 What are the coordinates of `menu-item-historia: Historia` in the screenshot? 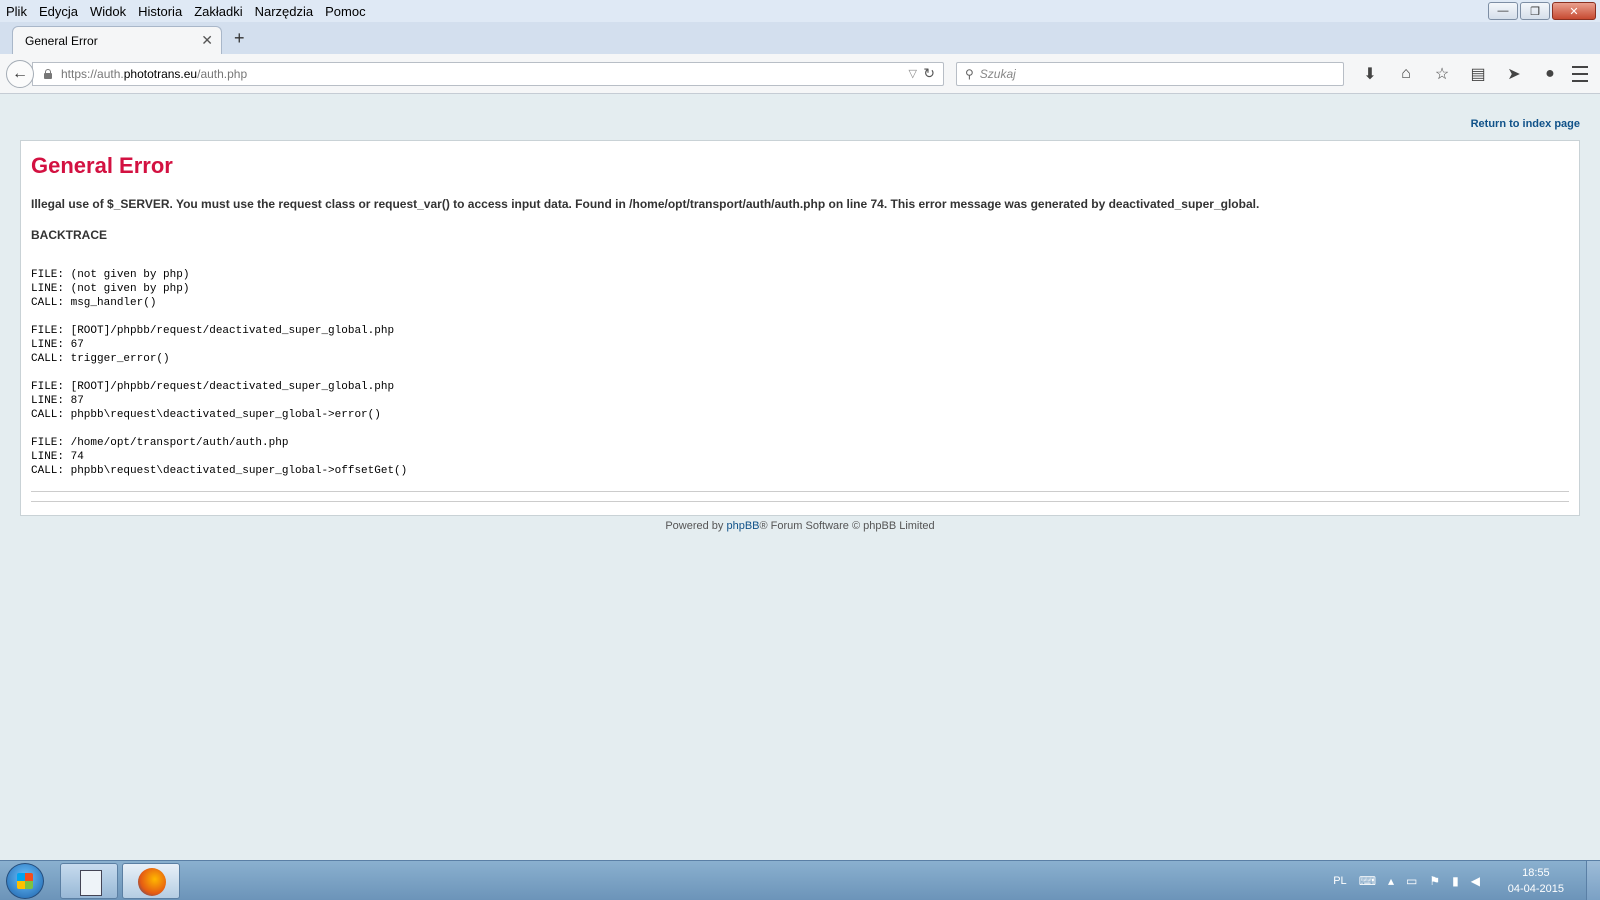 It's located at (160, 11).